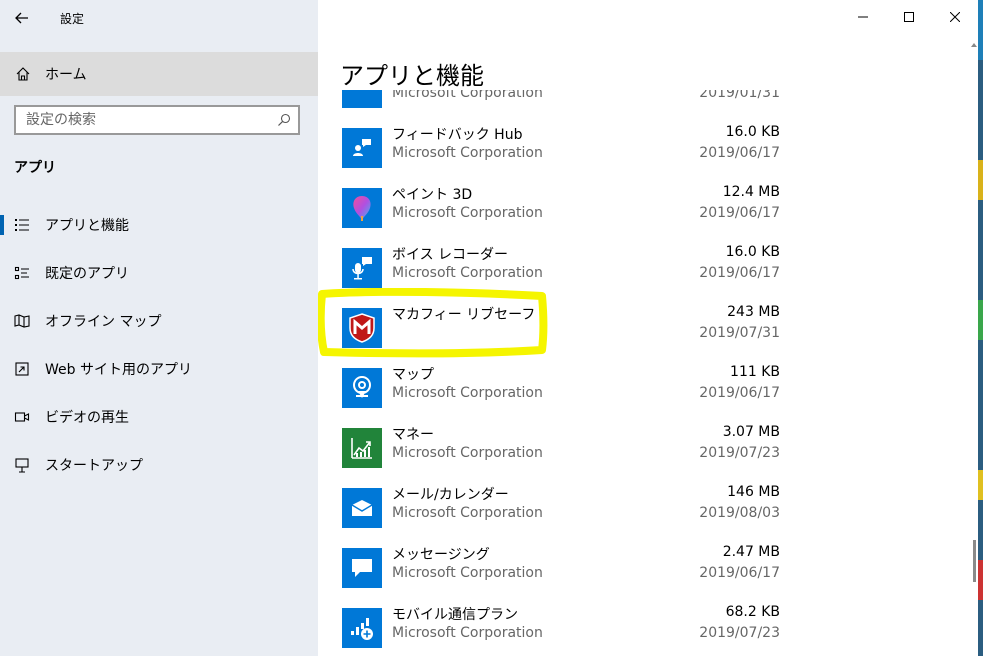  I want to click on app-icon, so click(362, 99).